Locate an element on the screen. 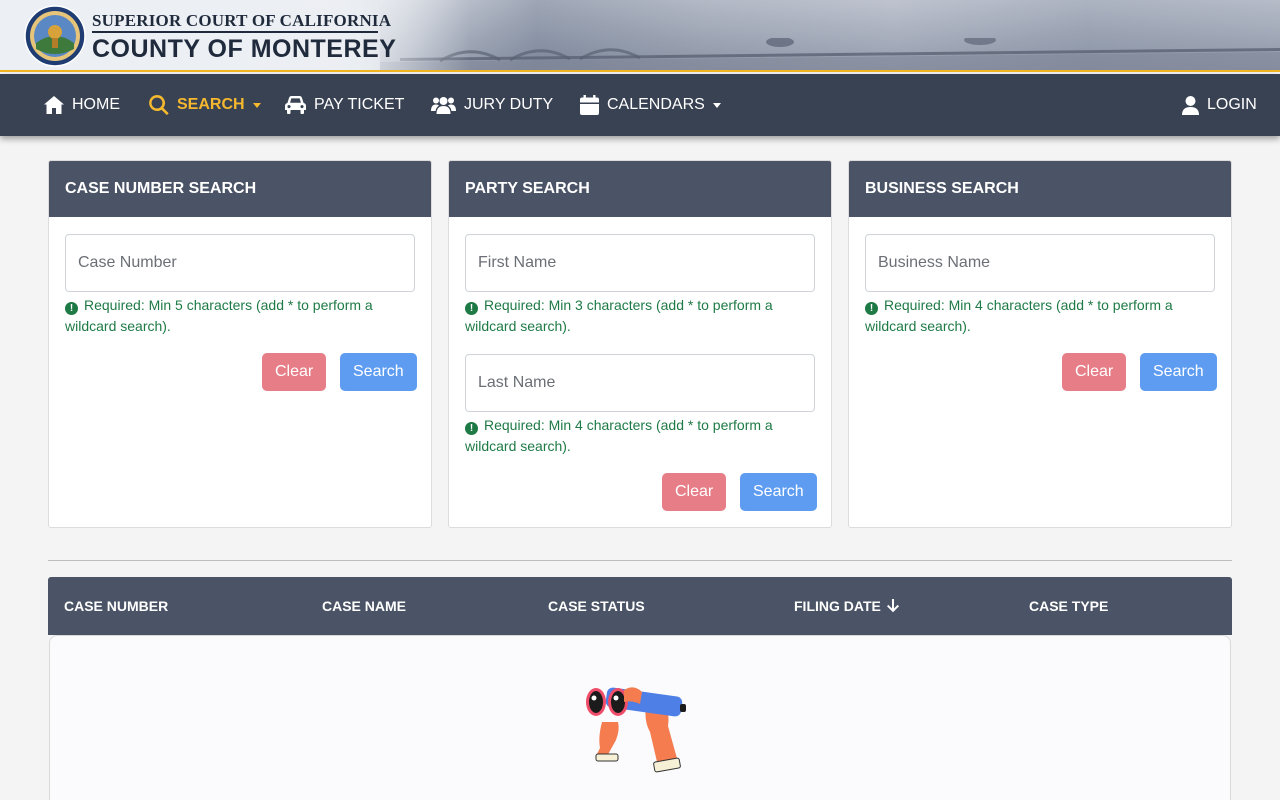  column-header-filing-date: FILING DATE is located at coordinates (846, 606).